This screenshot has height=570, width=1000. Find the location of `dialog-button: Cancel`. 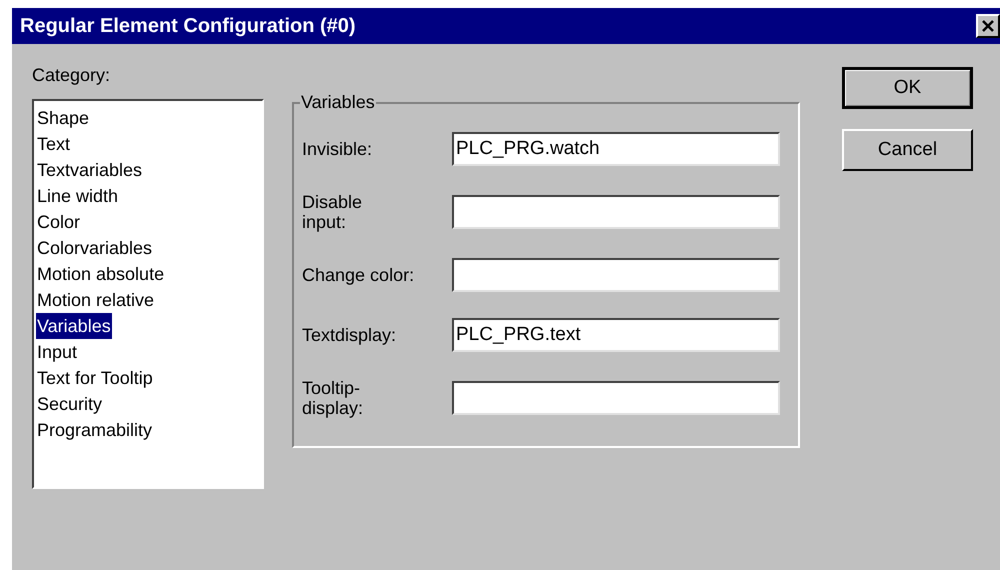

dialog-button: Cancel is located at coordinates (907, 150).